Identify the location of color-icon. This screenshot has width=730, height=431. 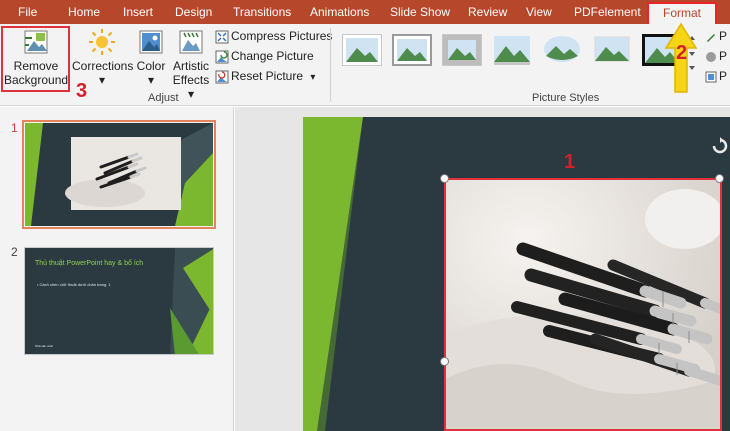
(151, 42).